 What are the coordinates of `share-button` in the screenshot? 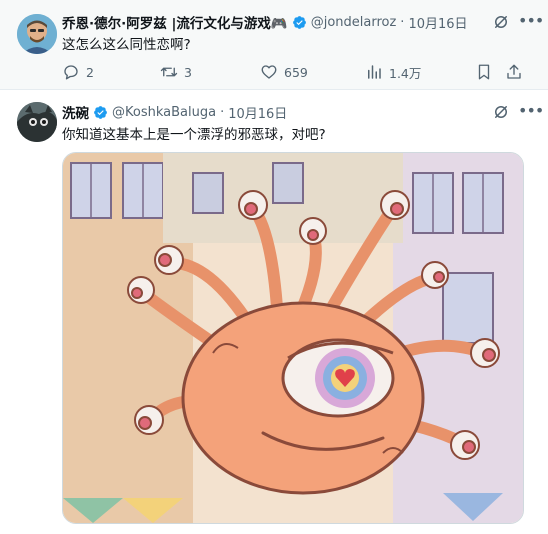 It's located at (515, 72).